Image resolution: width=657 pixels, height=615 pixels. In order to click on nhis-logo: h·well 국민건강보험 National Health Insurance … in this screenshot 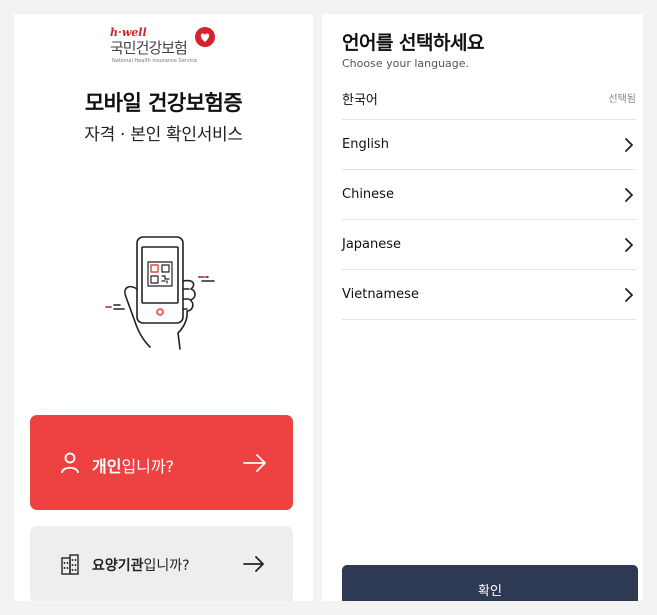, I will do `click(165, 52)`.